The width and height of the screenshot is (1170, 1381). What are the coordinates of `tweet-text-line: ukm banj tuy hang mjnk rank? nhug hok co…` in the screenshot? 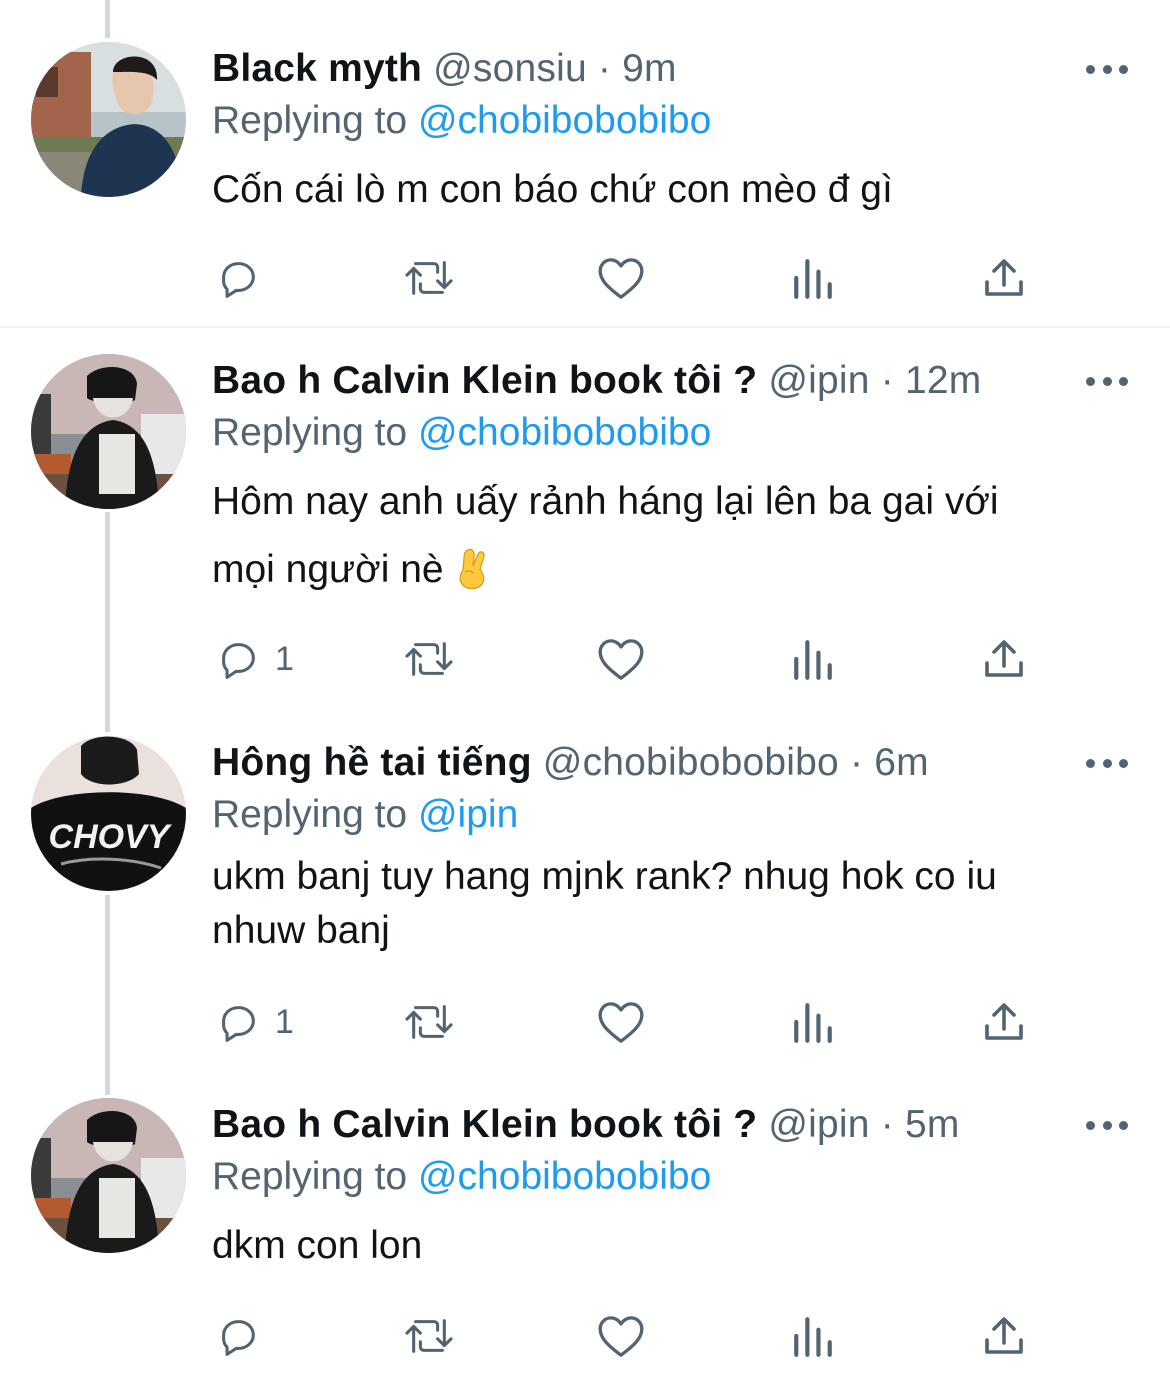 It's located at (604, 876).